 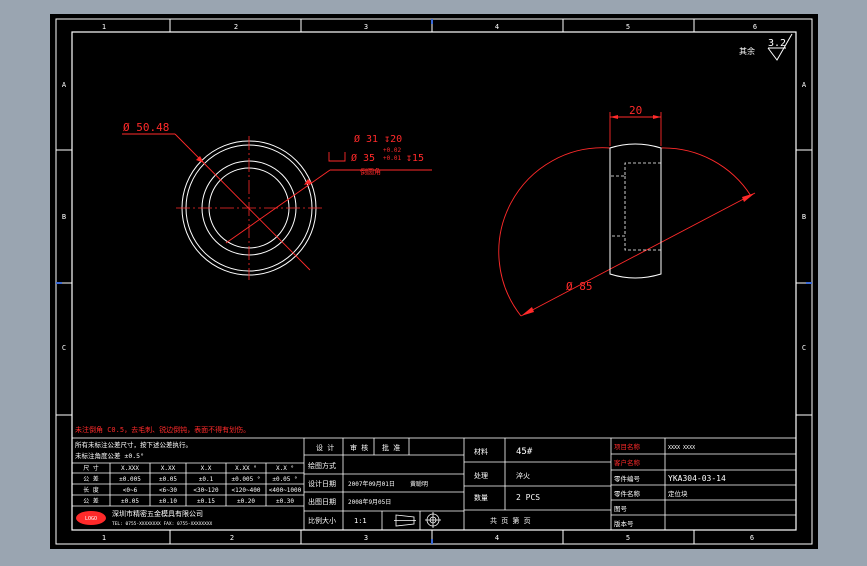 I want to click on treatment-value: 淬火, so click(x=523, y=475).